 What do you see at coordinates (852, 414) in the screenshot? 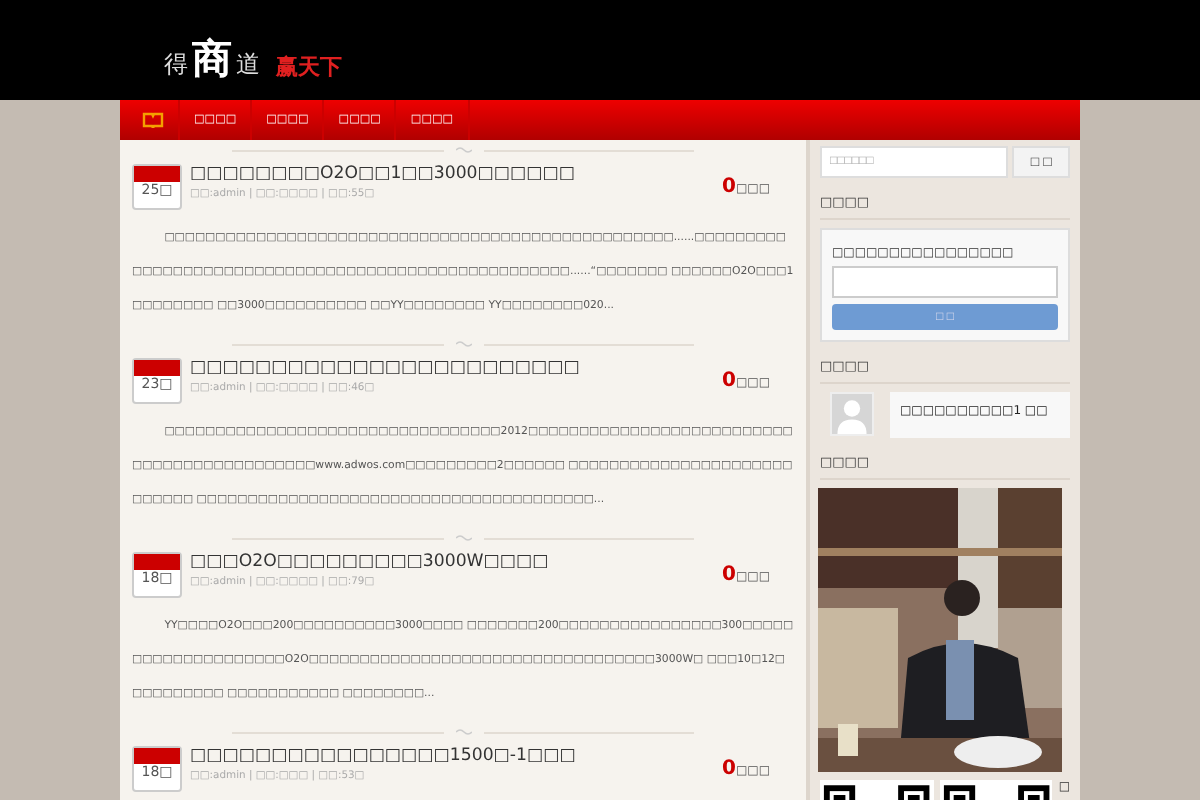
I see `avatar-icon` at bounding box center [852, 414].